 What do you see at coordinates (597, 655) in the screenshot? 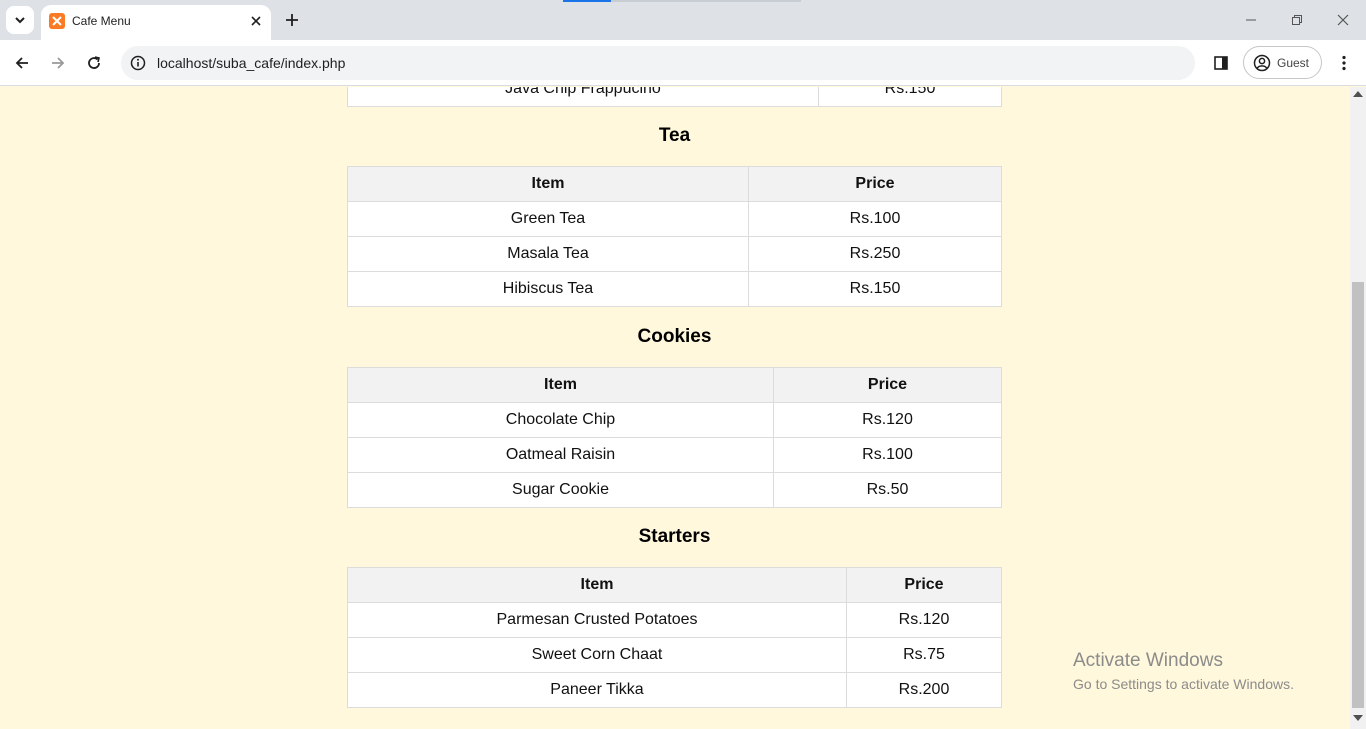
I see `item-cell: Sweet Corn Chaat` at bounding box center [597, 655].